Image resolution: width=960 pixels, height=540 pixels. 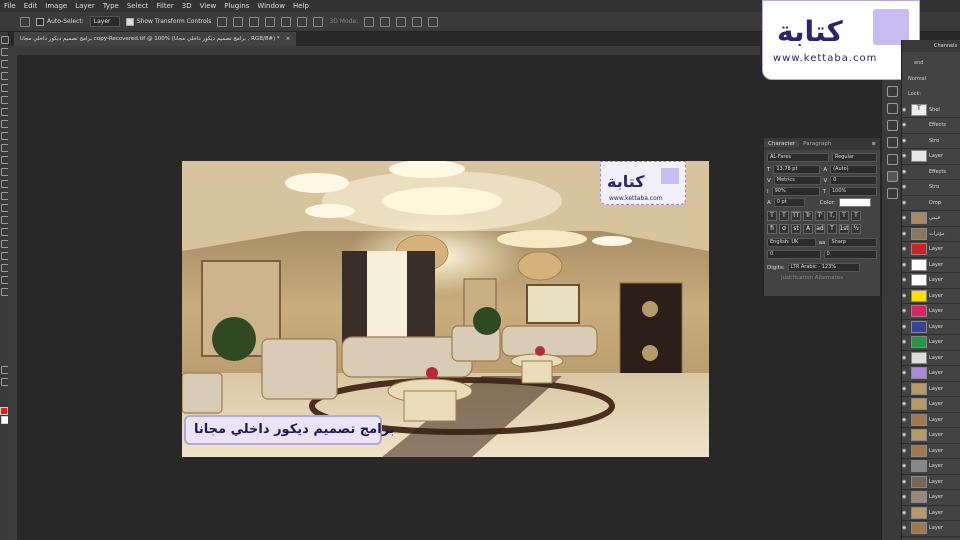 I want to click on old-style-button: σ, so click(x=784, y=228).